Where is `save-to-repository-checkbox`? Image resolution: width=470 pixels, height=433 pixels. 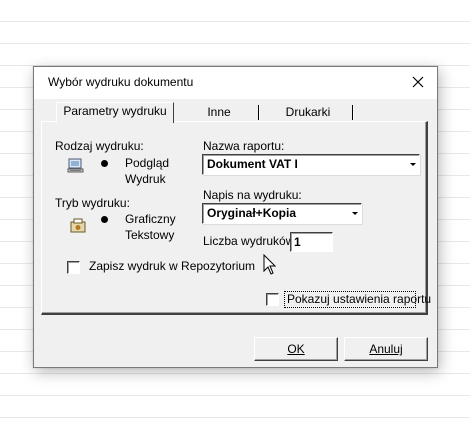
save-to-repository-checkbox is located at coordinates (73, 267).